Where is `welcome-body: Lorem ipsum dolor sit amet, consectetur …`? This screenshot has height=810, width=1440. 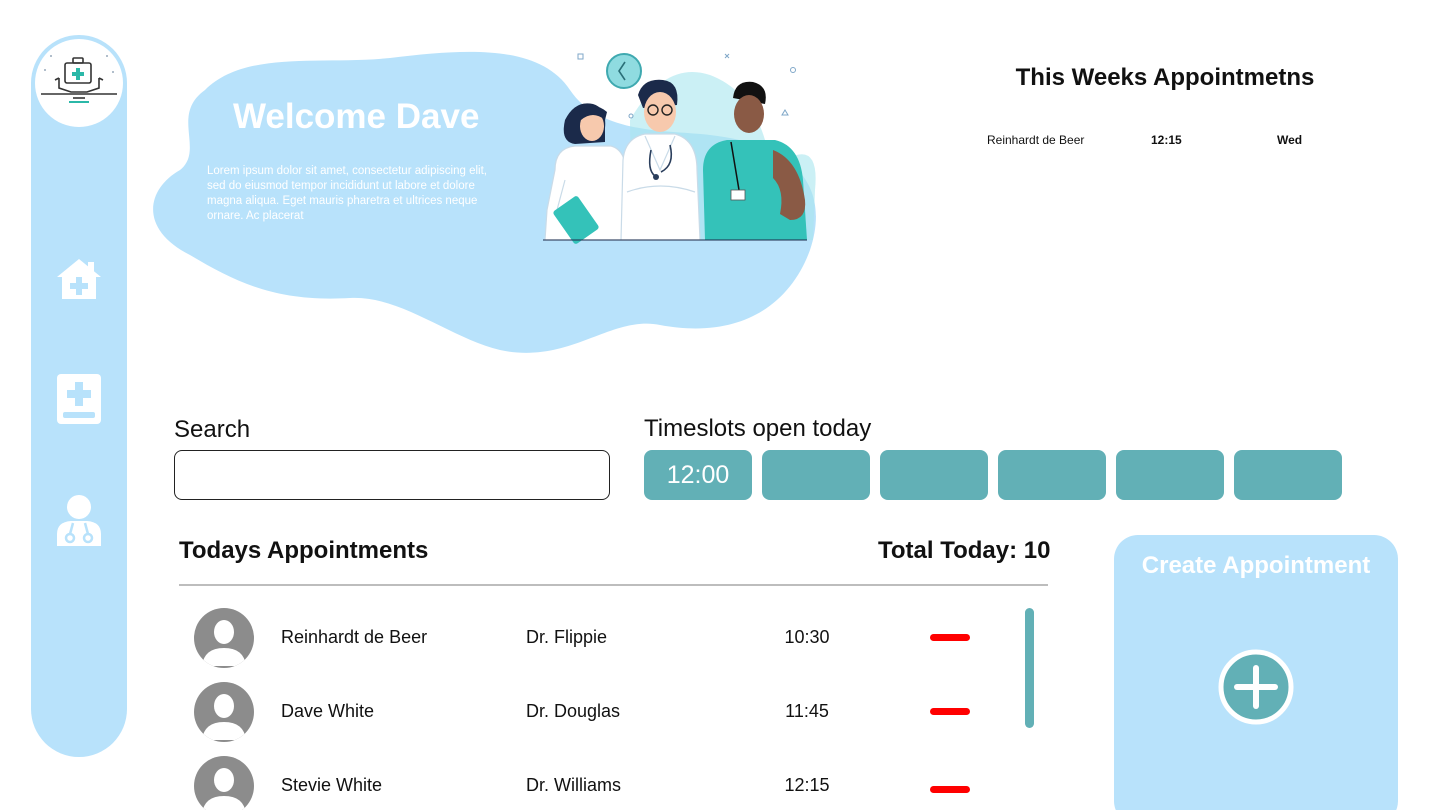 welcome-body: Lorem ipsum dolor sit amet, consectetur … is located at coordinates (347, 193).